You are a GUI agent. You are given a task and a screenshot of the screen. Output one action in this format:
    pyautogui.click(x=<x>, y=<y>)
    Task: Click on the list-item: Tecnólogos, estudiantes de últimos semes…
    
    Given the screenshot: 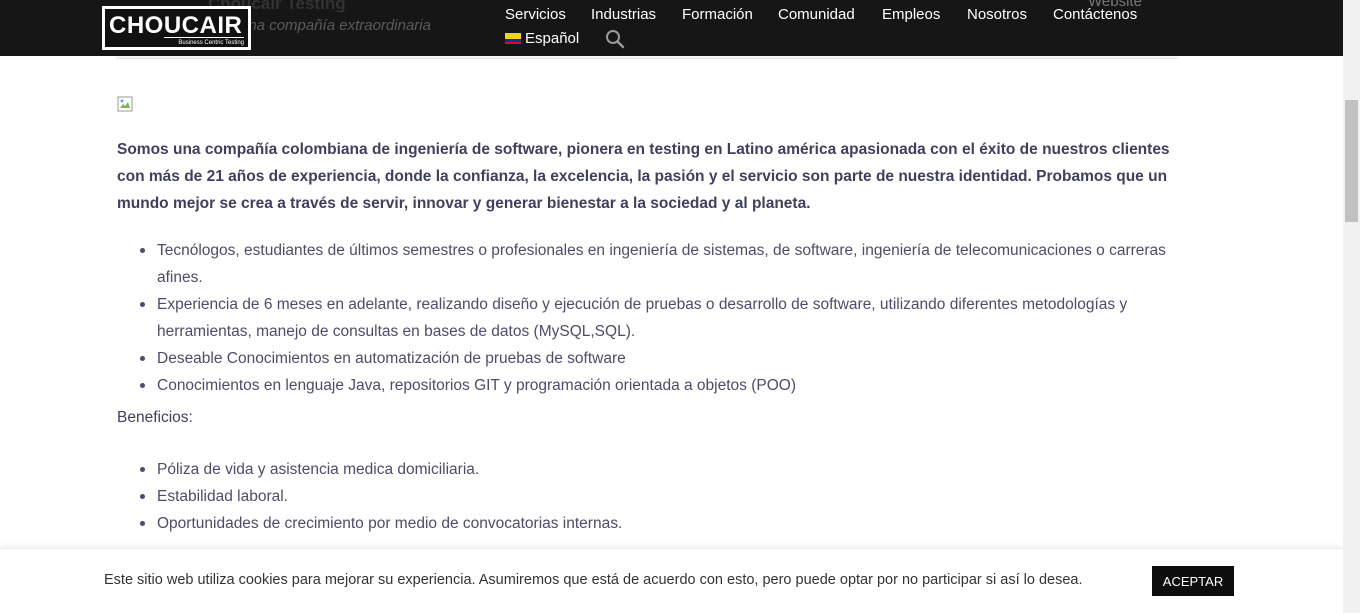 What is the action you would take?
    pyautogui.click(x=668, y=264)
    